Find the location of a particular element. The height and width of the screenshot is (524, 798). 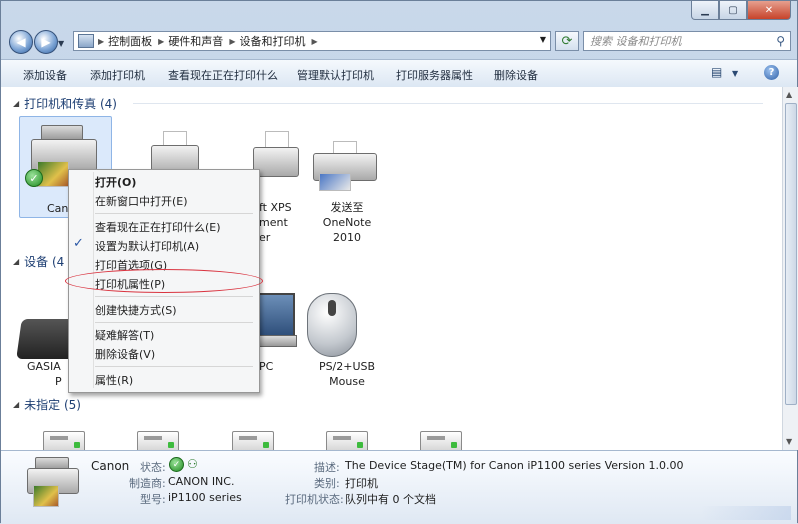

details-description-label: 描述: is located at coordinates (327, 467).